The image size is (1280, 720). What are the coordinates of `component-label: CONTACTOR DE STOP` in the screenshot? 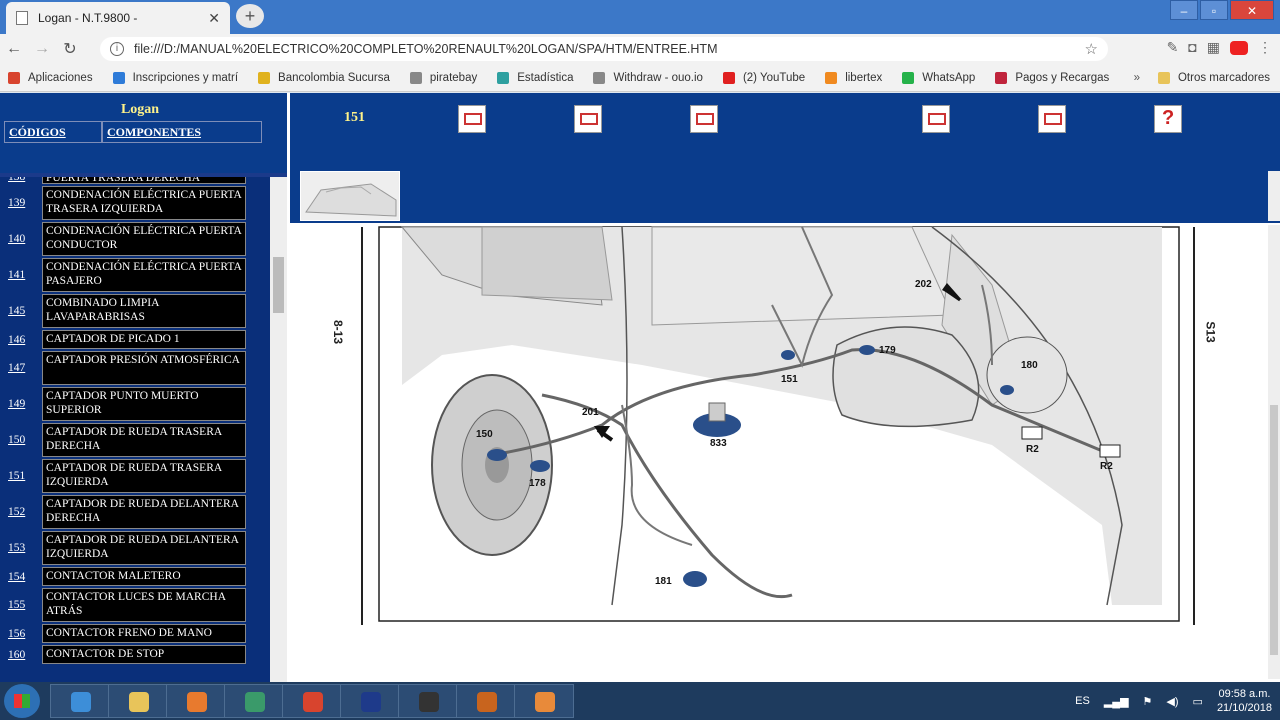 It's located at (144, 654).